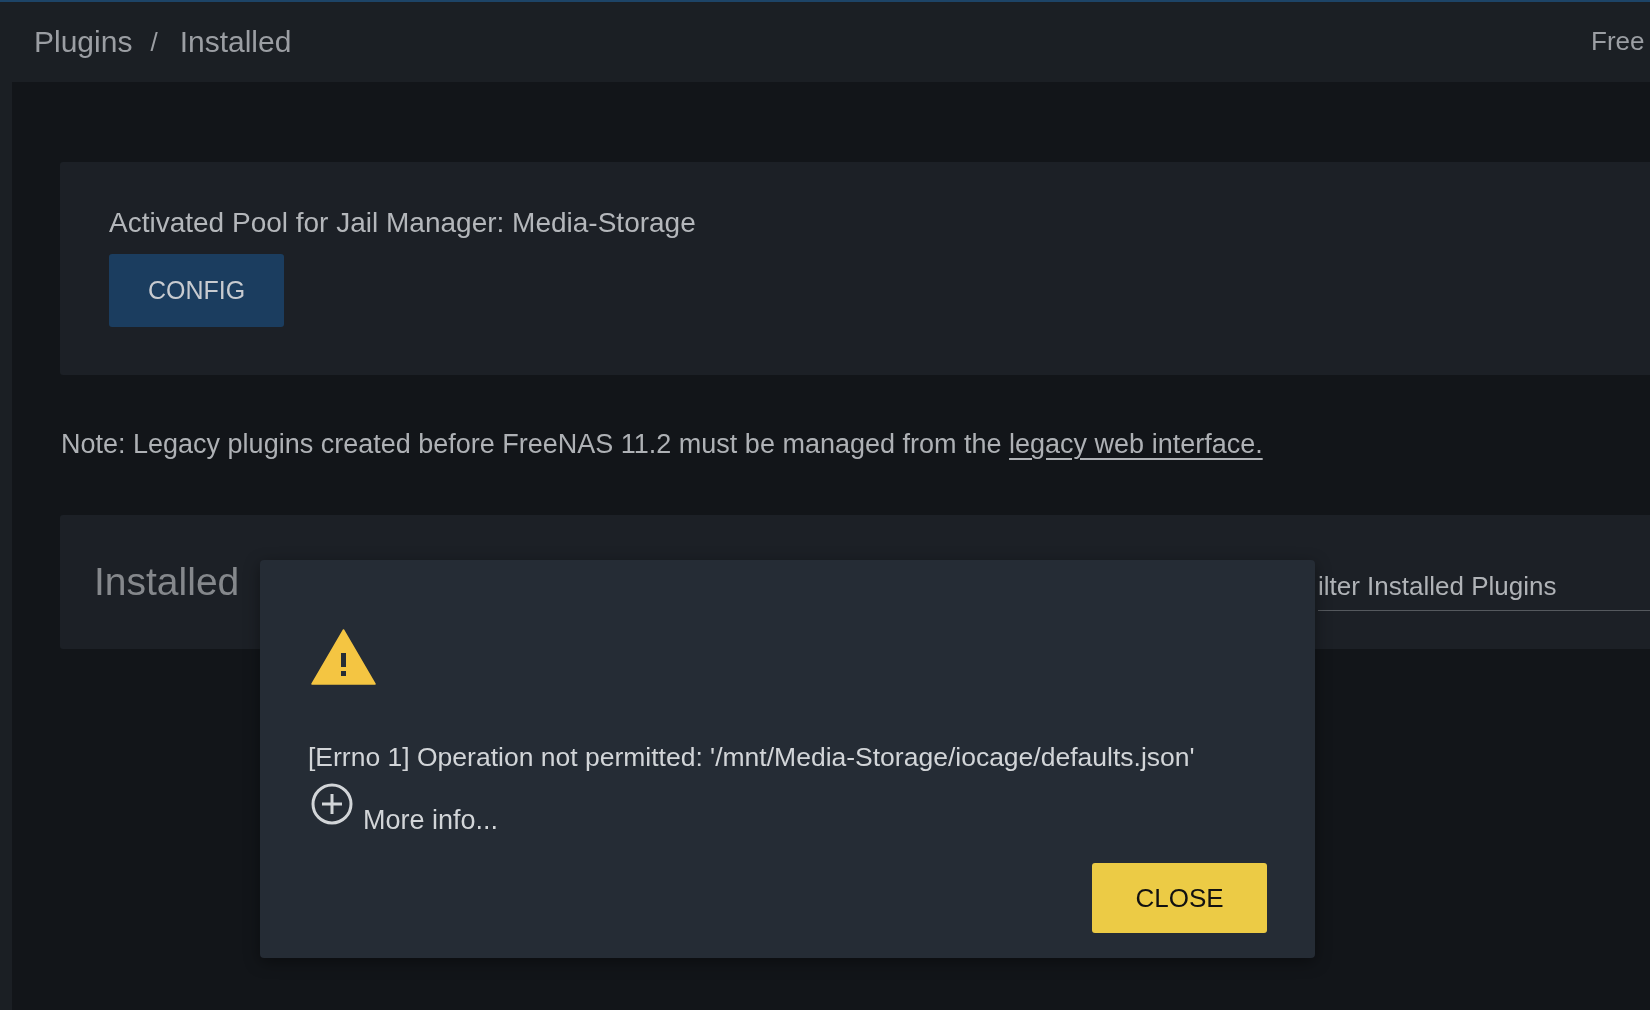 The height and width of the screenshot is (1010, 1650). What do you see at coordinates (332, 804) in the screenshot?
I see `plus-circle-icon` at bounding box center [332, 804].